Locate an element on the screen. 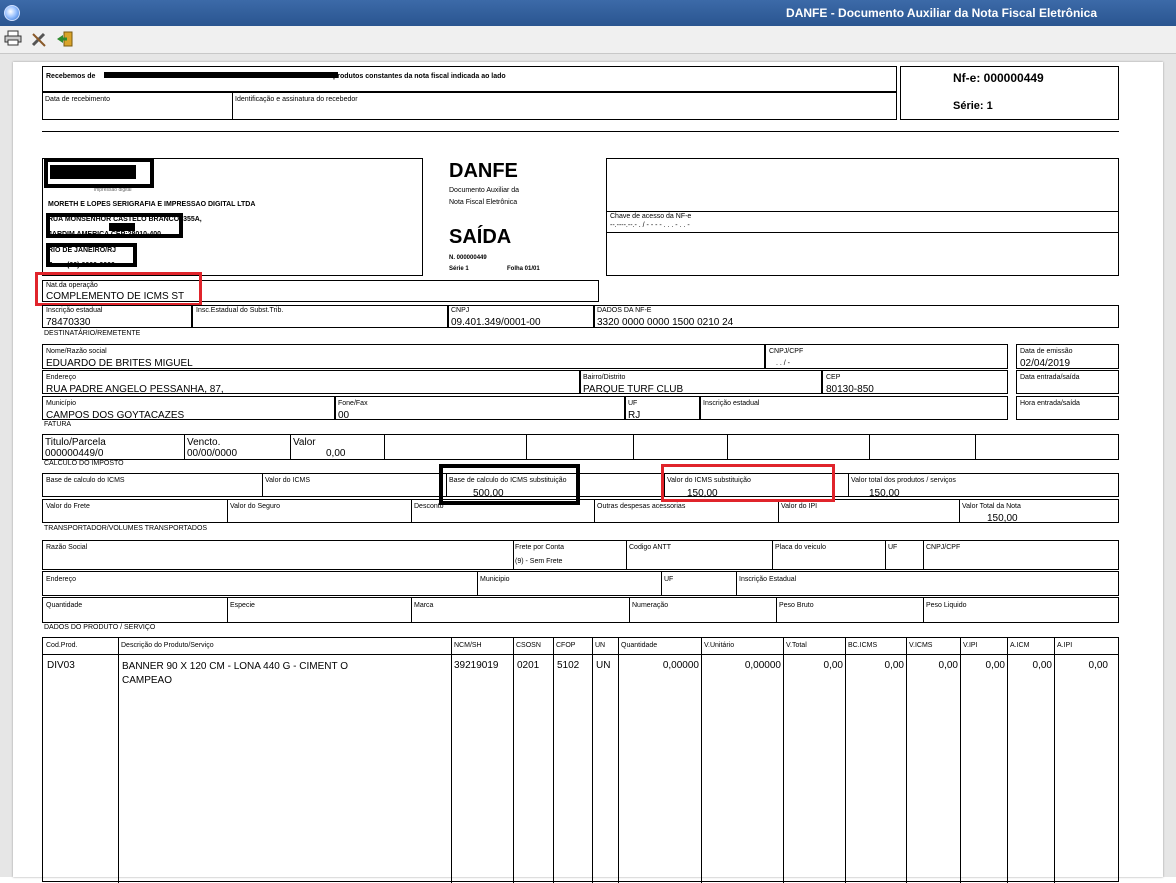  dest-municipio-label: Município is located at coordinates (61, 403).